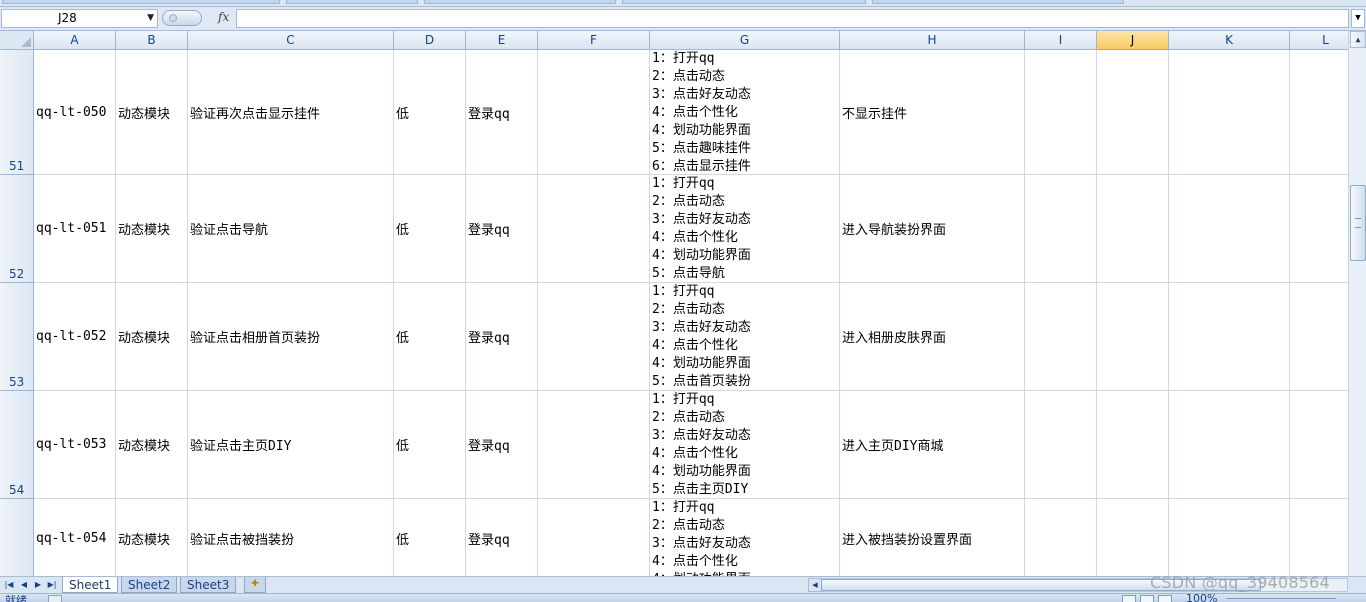 Image resolution: width=1366 pixels, height=602 pixels. I want to click on cell-expected: 进入主页DIY商城, so click(932, 445).